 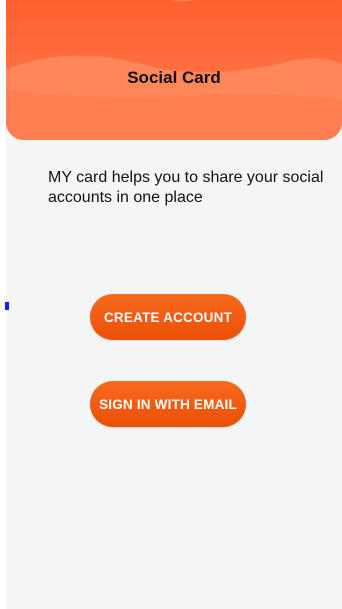 What do you see at coordinates (174, 77) in the screenshot?
I see `page-title: Social Card` at bounding box center [174, 77].